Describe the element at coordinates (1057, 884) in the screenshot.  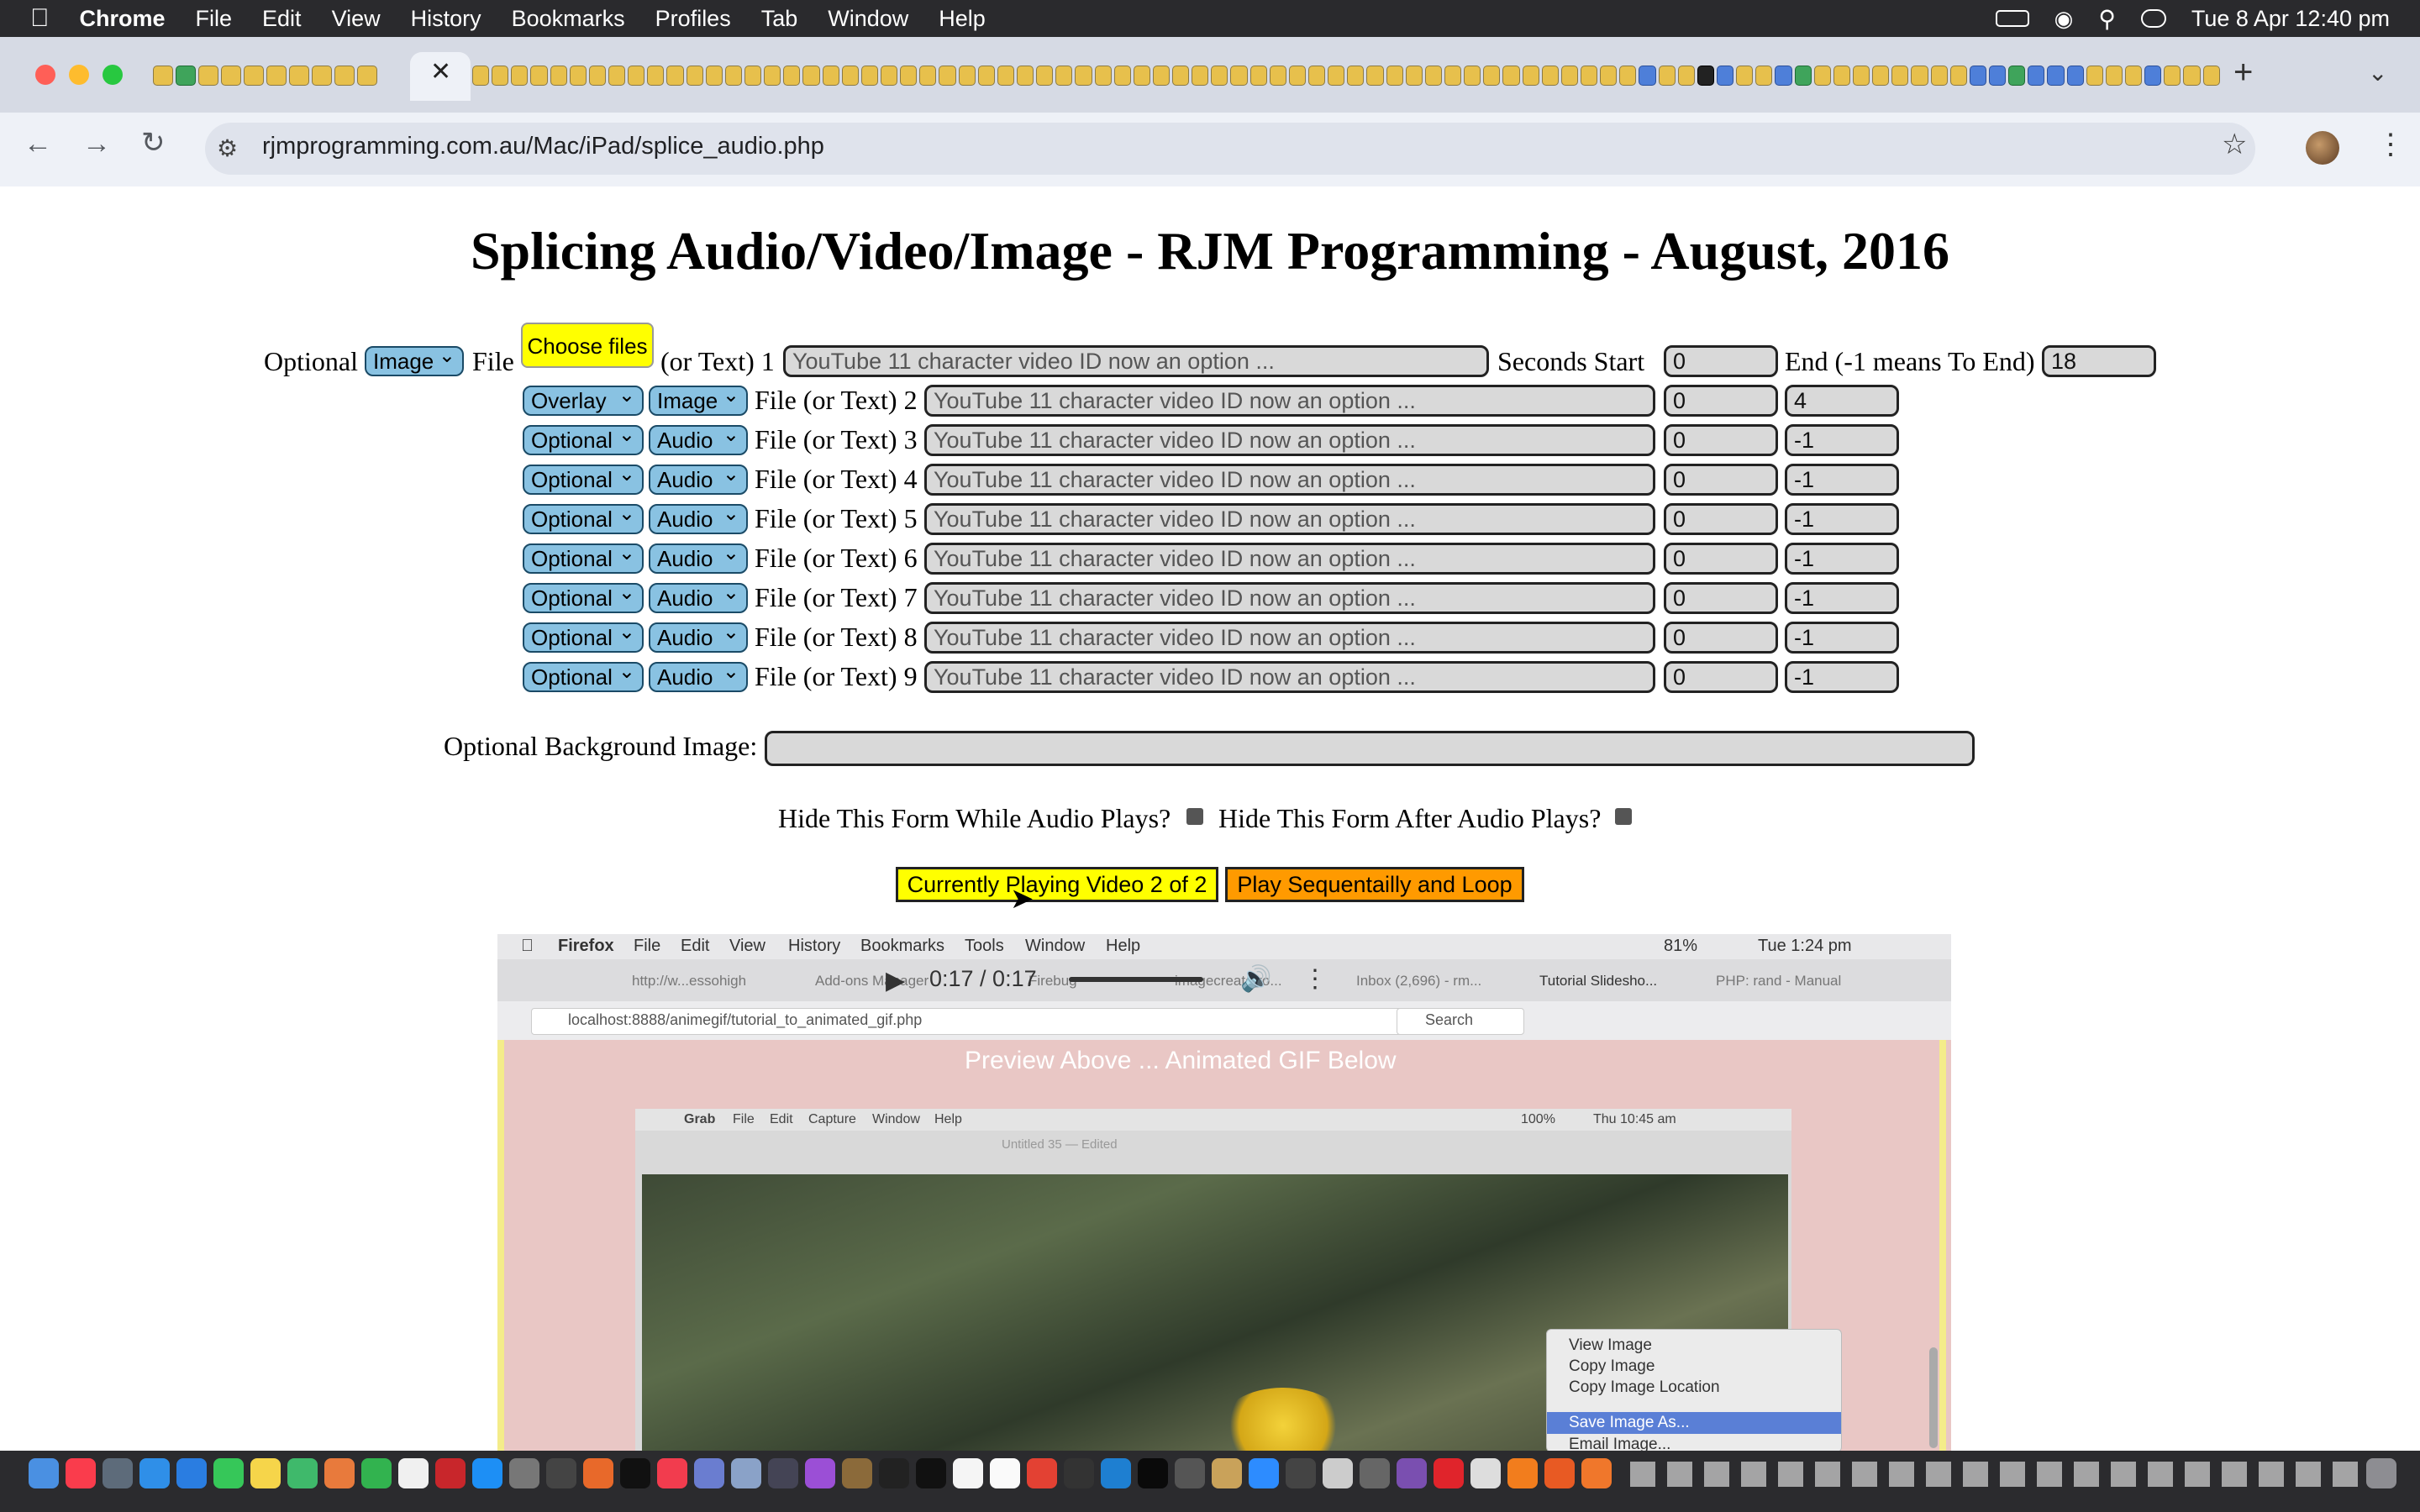
I see `currently-playing-button: Currently Playing Video 2 of 2` at that location.